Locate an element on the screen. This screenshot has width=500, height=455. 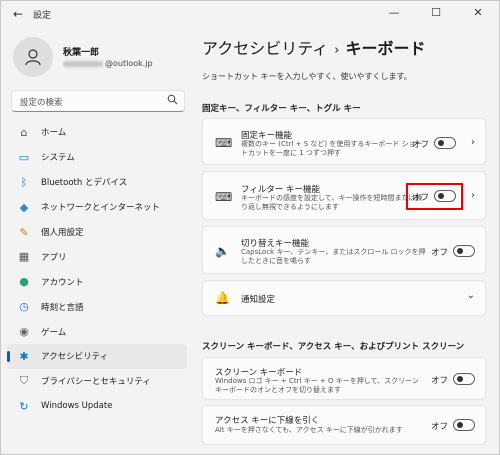
maximize-button: ☐ is located at coordinates (436, 12).